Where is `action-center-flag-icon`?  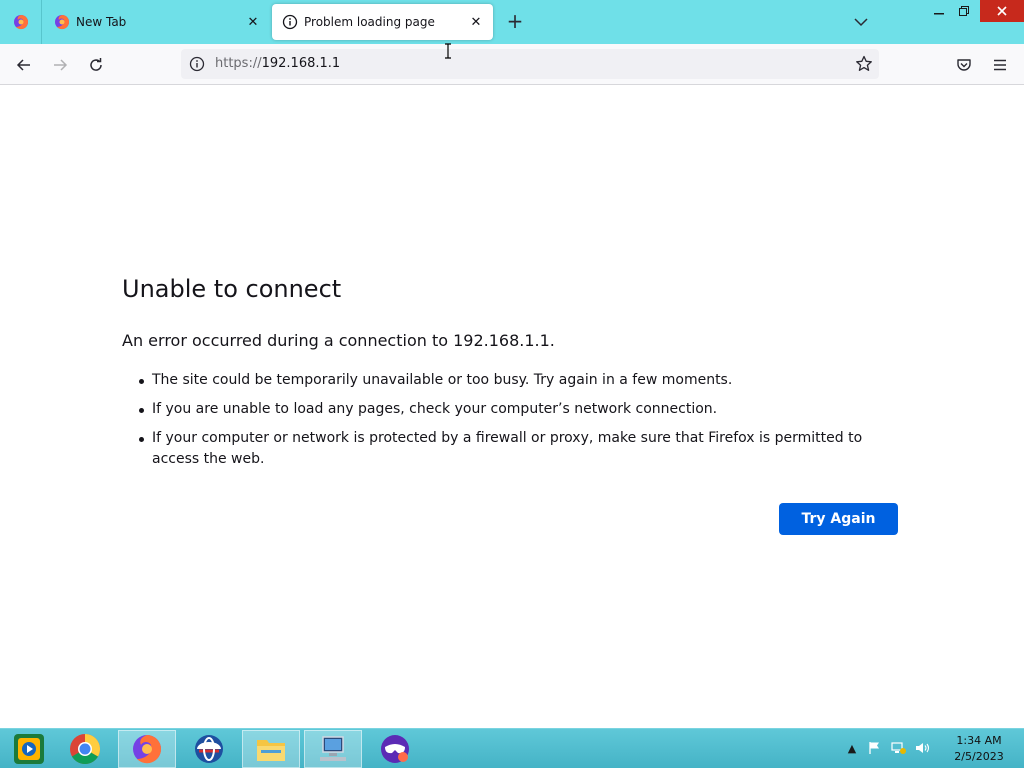
action-center-flag-icon is located at coordinates (875, 748).